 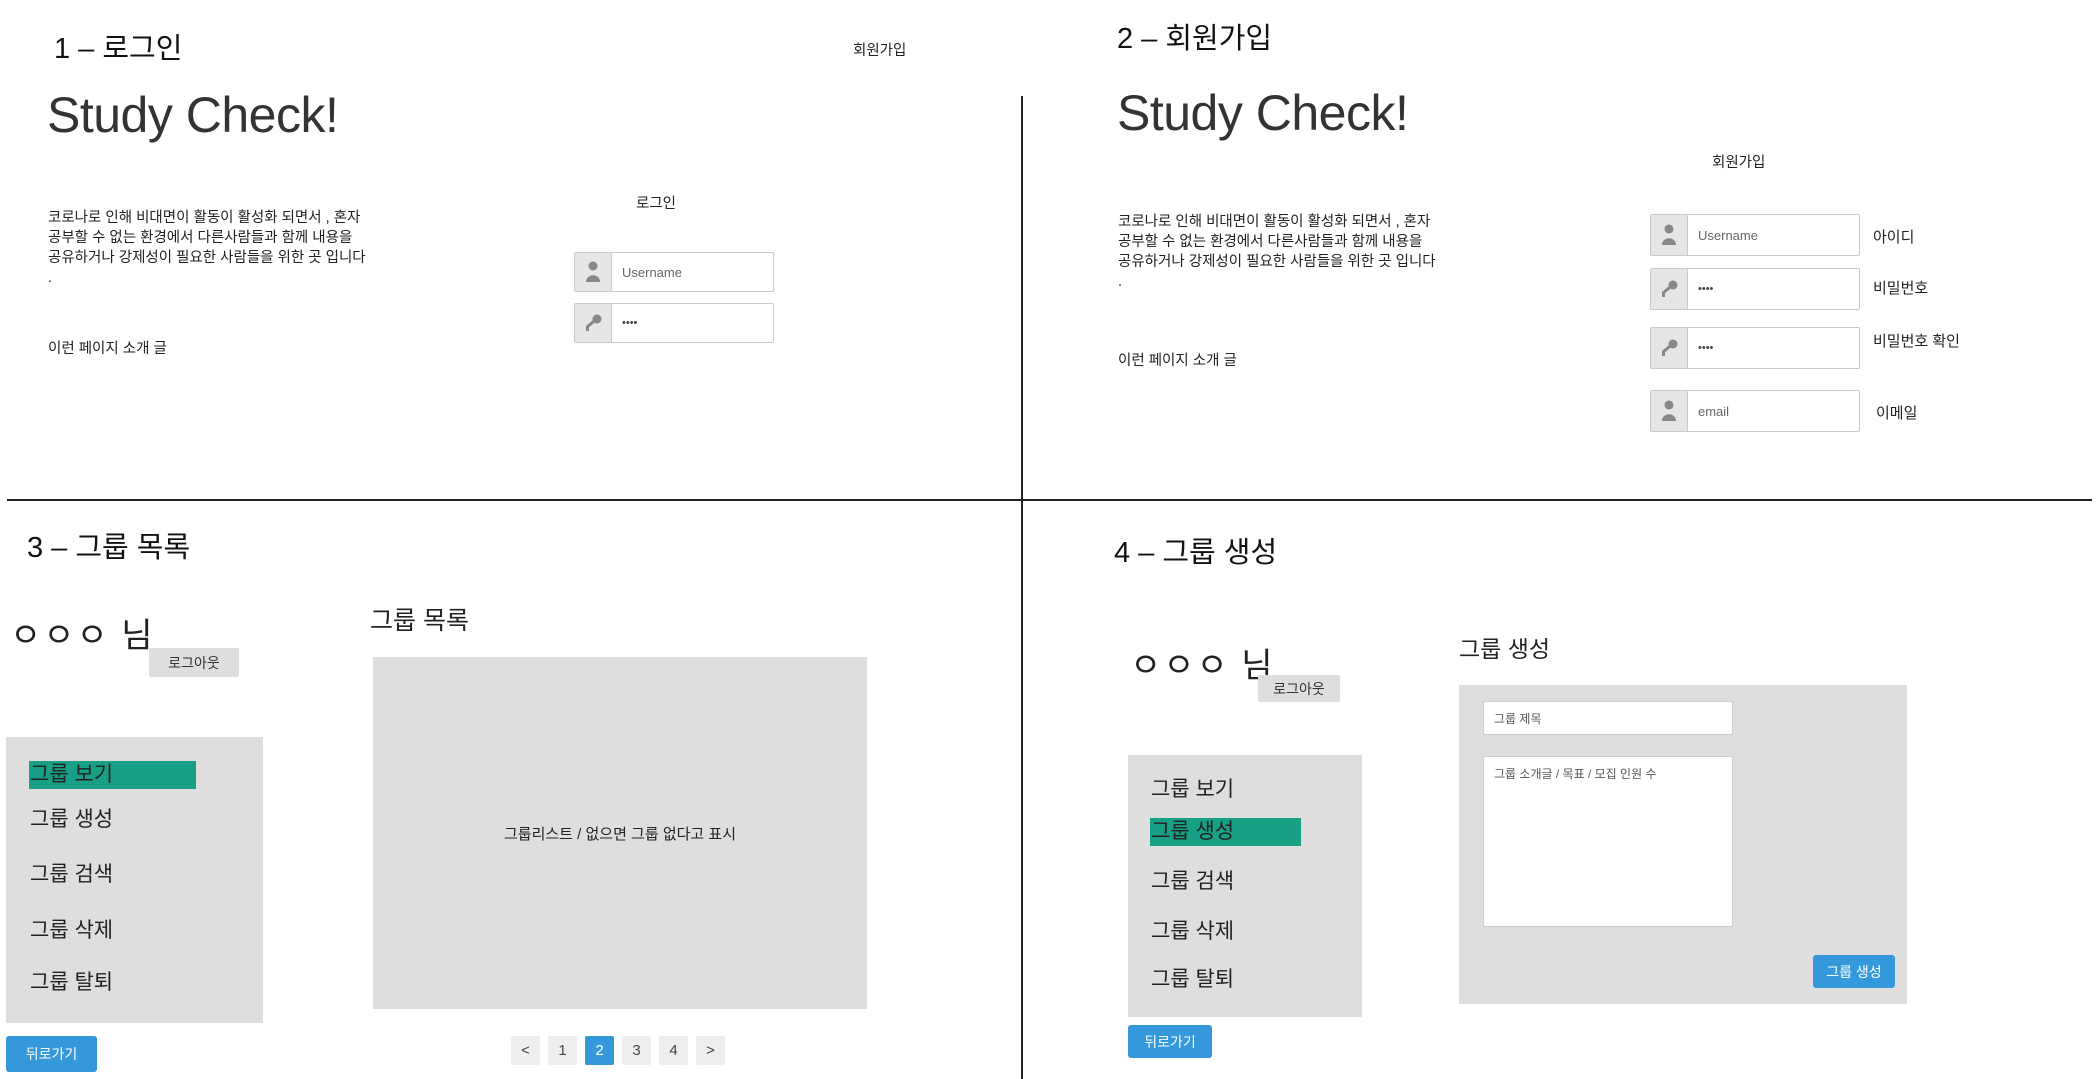 I want to click on username-field: Username, so click(x=674, y=272).